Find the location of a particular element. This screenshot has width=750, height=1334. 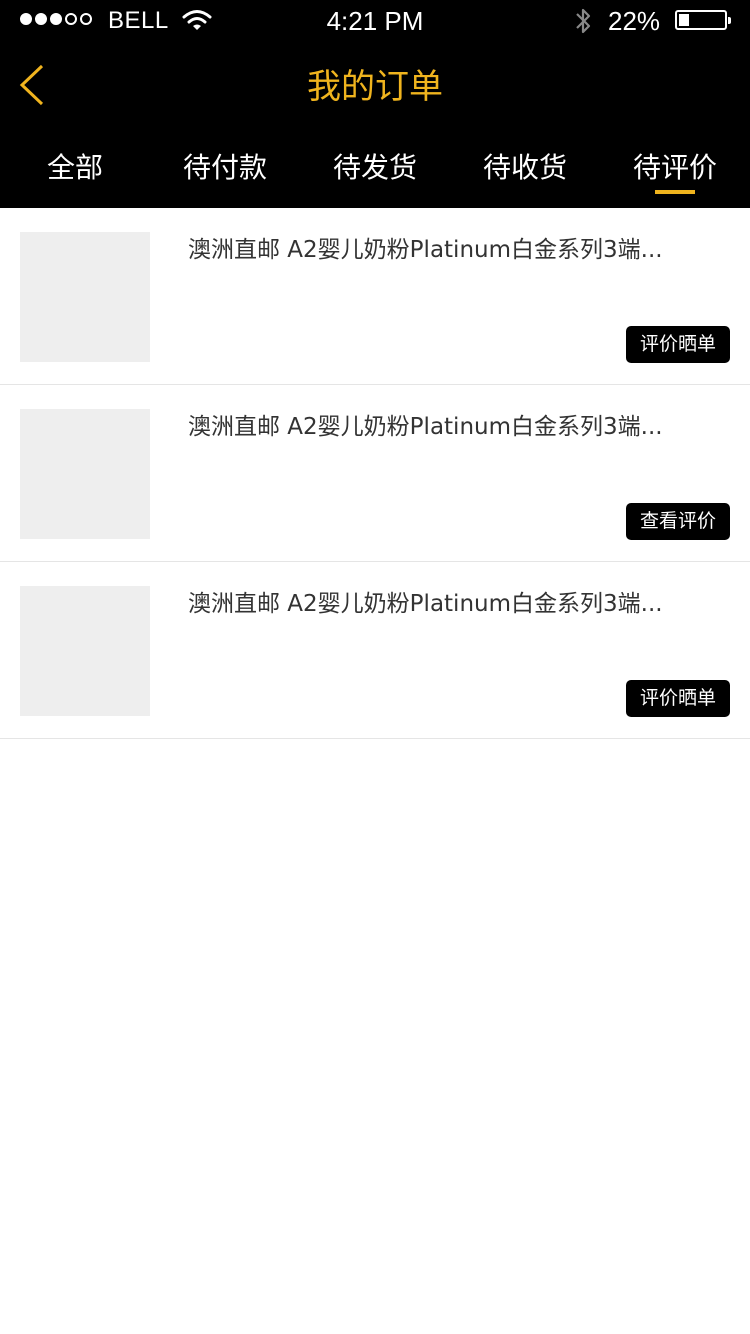

order-tabs: 全部 待付款 待发货 待收货 待评价 is located at coordinates (375, 174).